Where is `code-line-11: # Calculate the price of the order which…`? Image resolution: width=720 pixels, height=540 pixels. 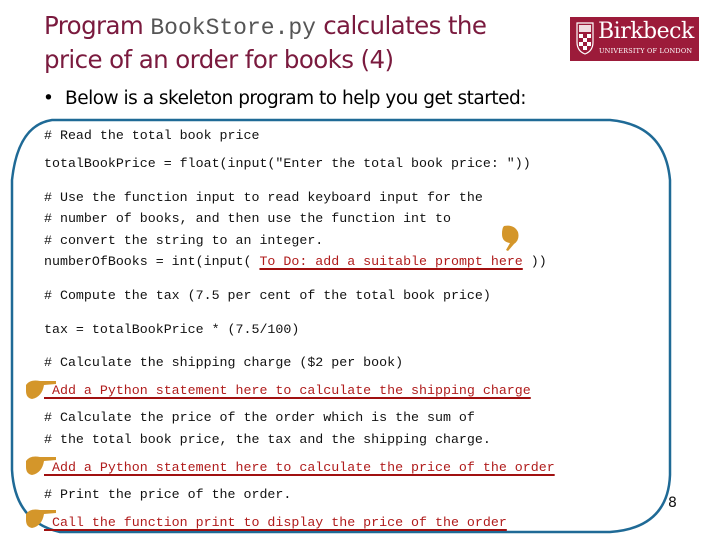
code-line-11: # Calculate the price of the order which… is located at coordinates (259, 417).